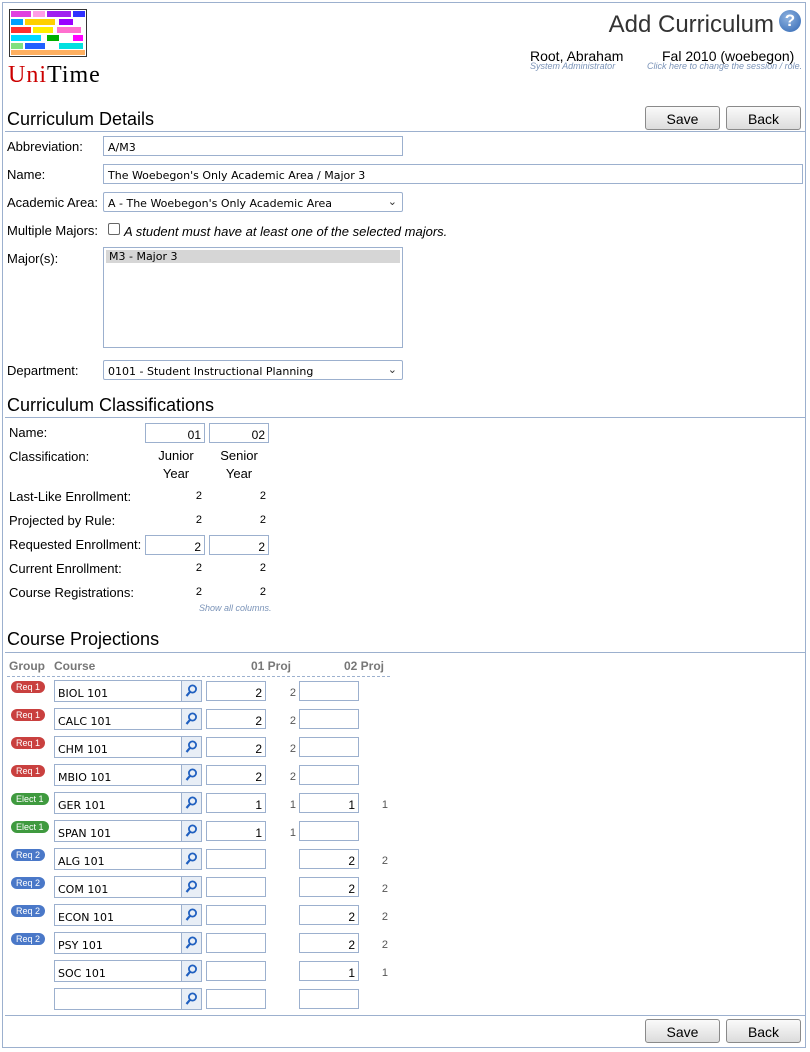 The image size is (810, 1052). Describe the element at coordinates (175, 433) in the screenshot. I see `cls-name-input-01: 01` at that location.